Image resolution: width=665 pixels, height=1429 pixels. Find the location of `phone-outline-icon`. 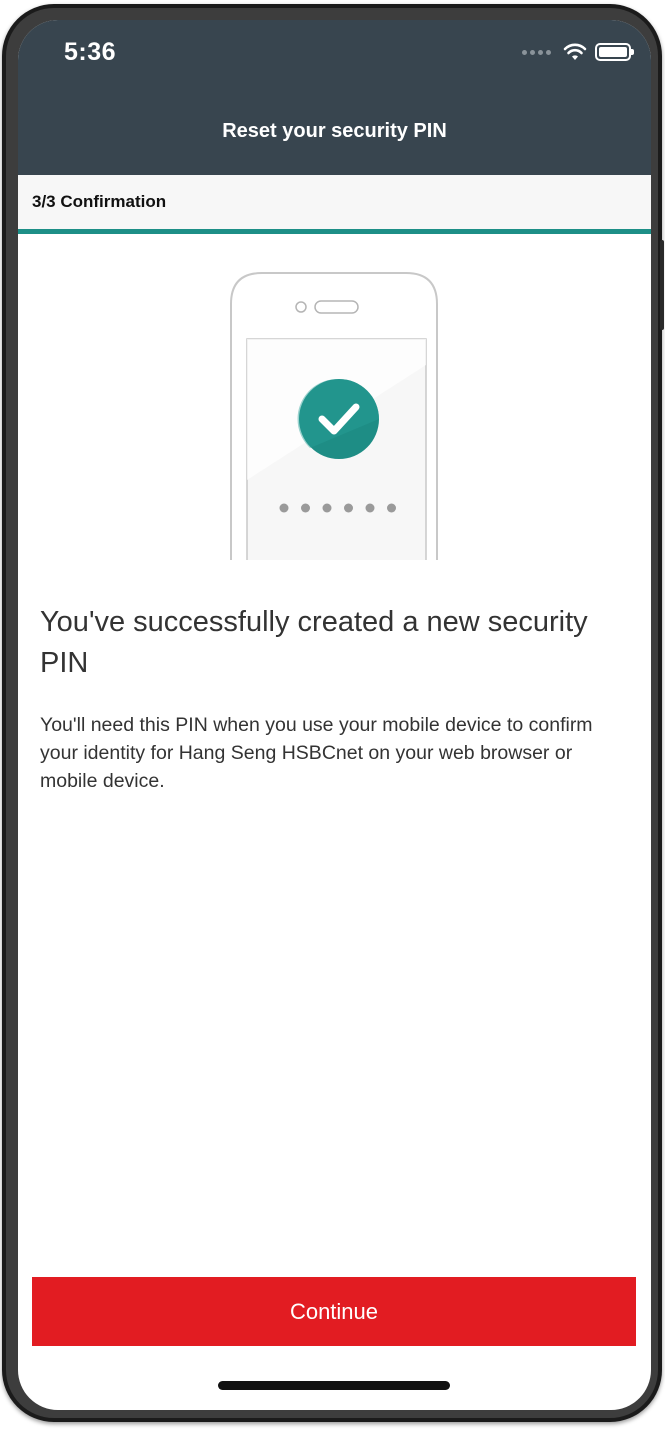

phone-outline-icon is located at coordinates (334, 416).